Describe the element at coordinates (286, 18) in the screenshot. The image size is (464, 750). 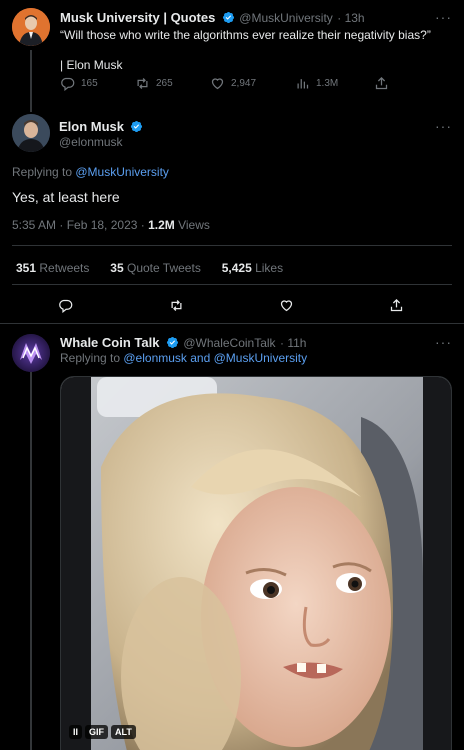
I see `handle: @MuskUniversity` at that location.